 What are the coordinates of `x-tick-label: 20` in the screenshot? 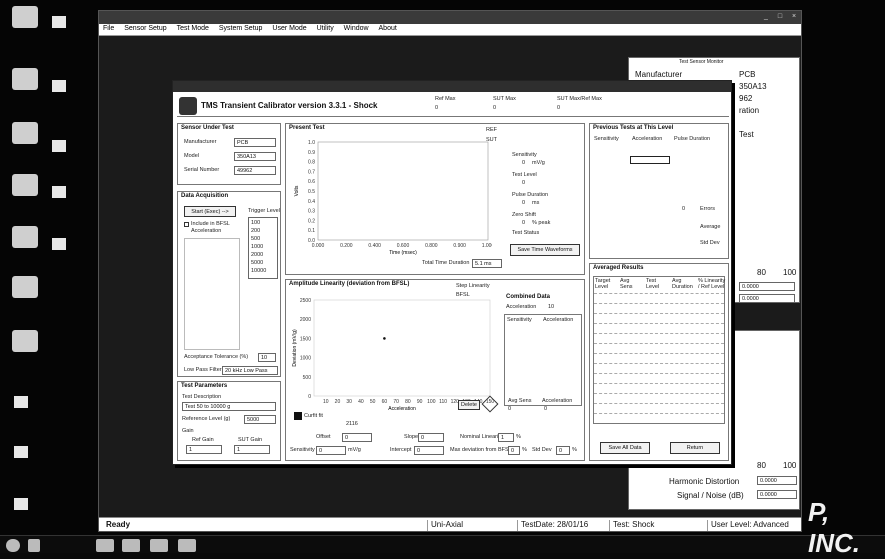 It's located at (338, 402).